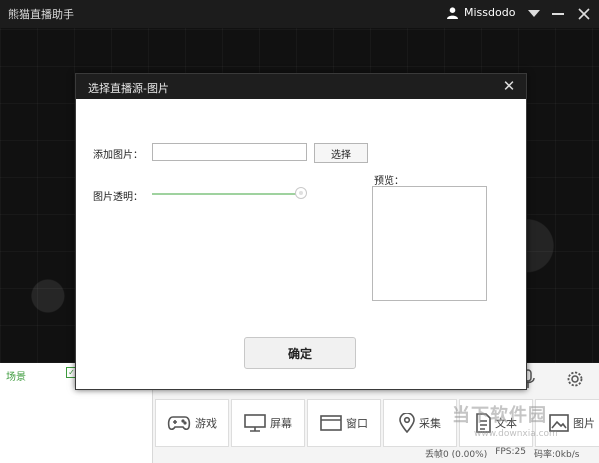 This screenshot has width=599, height=463. What do you see at coordinates (229, 152) in the screenshot?
I see `image-path-input` at bounding box center [229, 152].